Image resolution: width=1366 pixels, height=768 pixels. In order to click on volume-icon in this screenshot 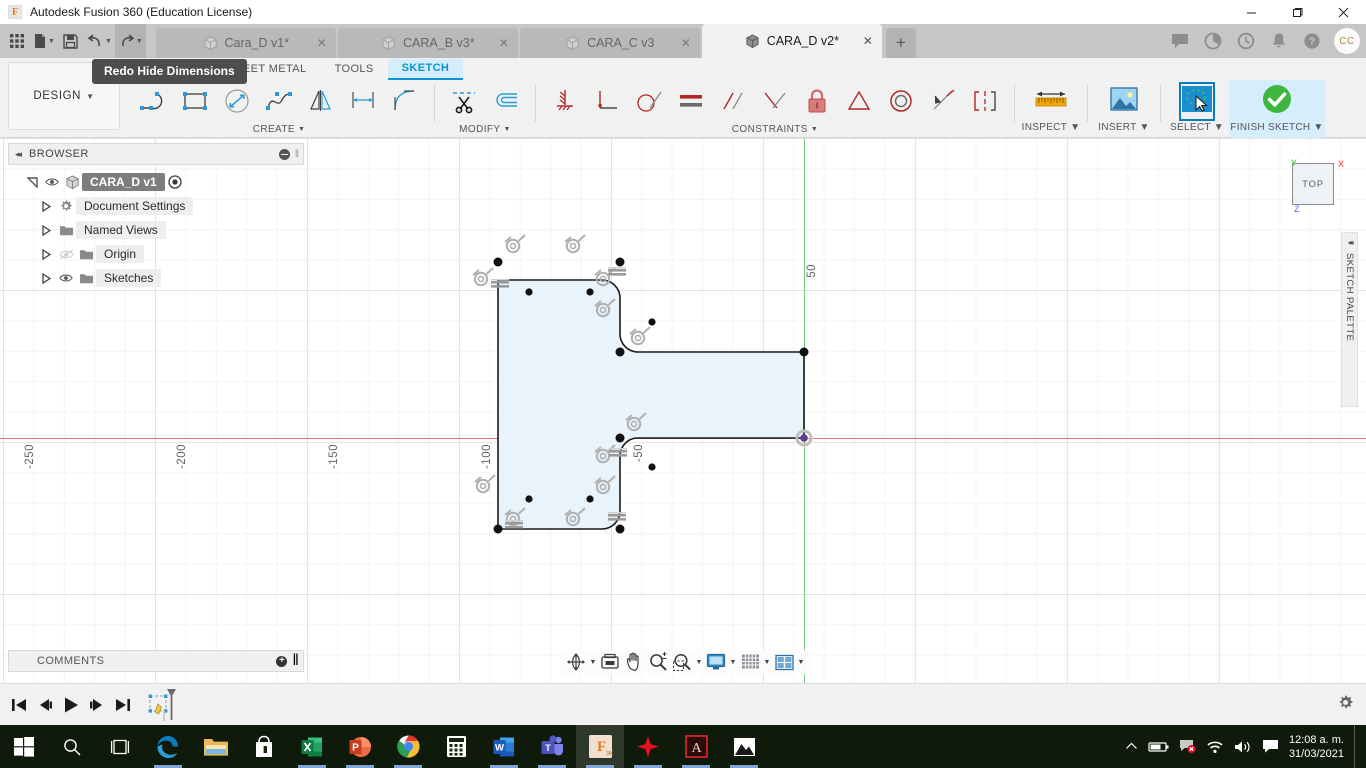, I will do `click(1243, 747)`.